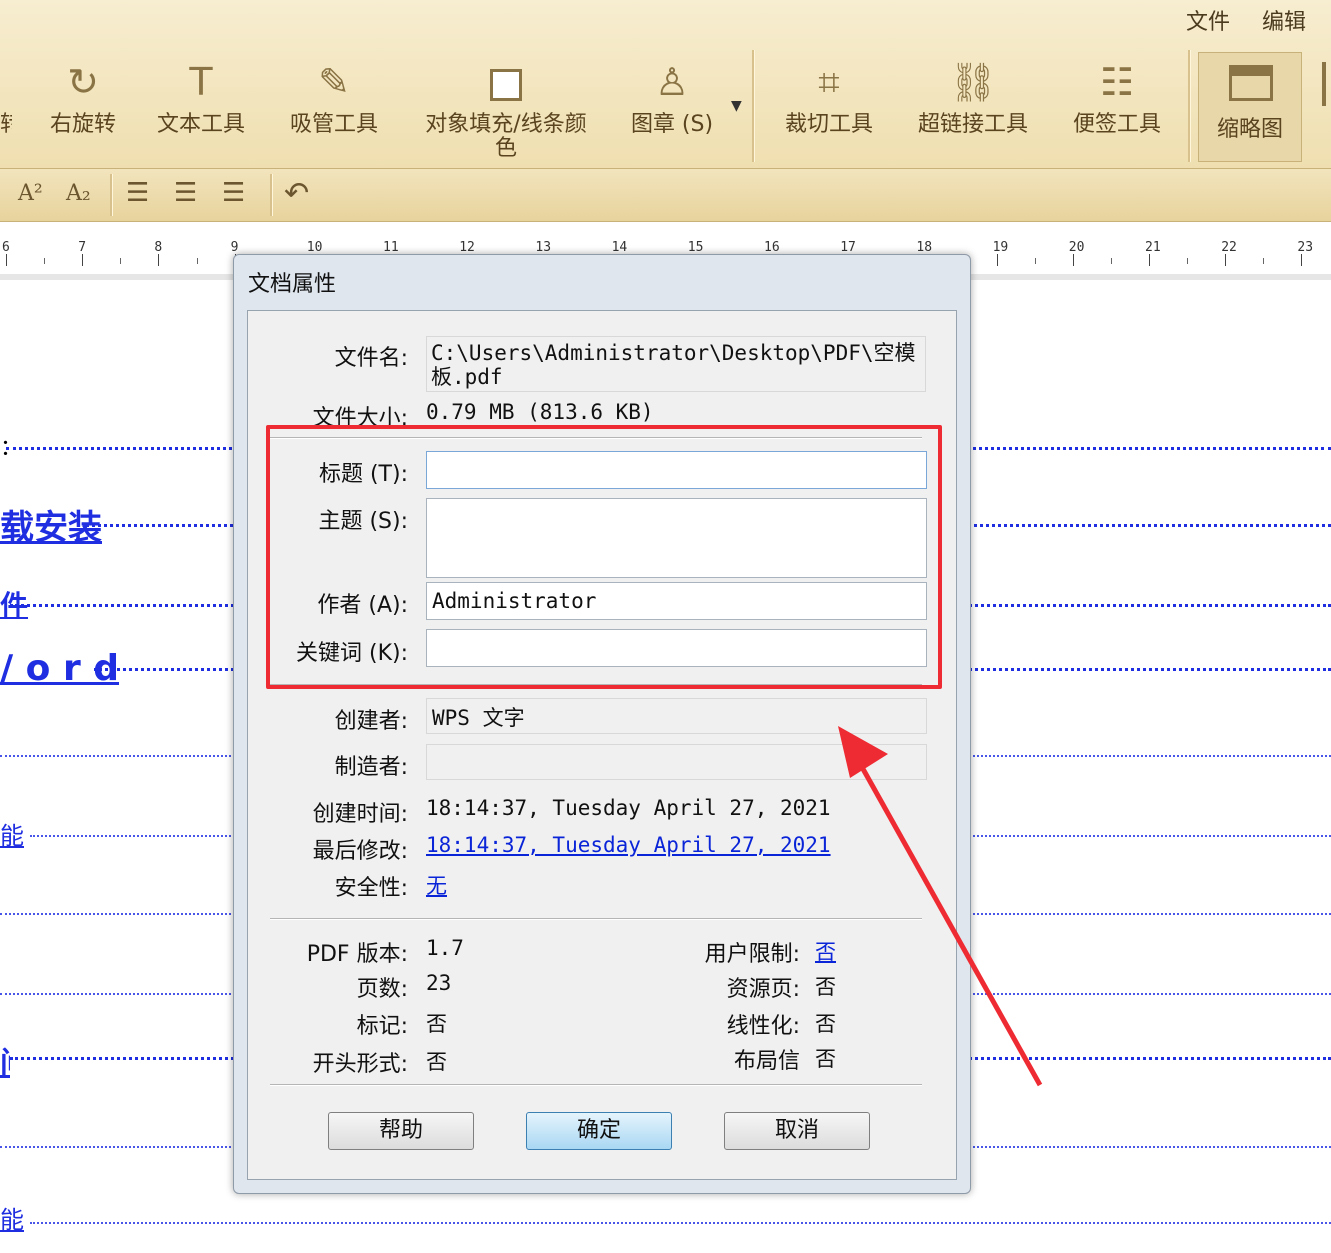  What do you see at coordinates (82, 247) in the screenshot?
I see `ruler-number: 7` at bounding box center [82, 247].